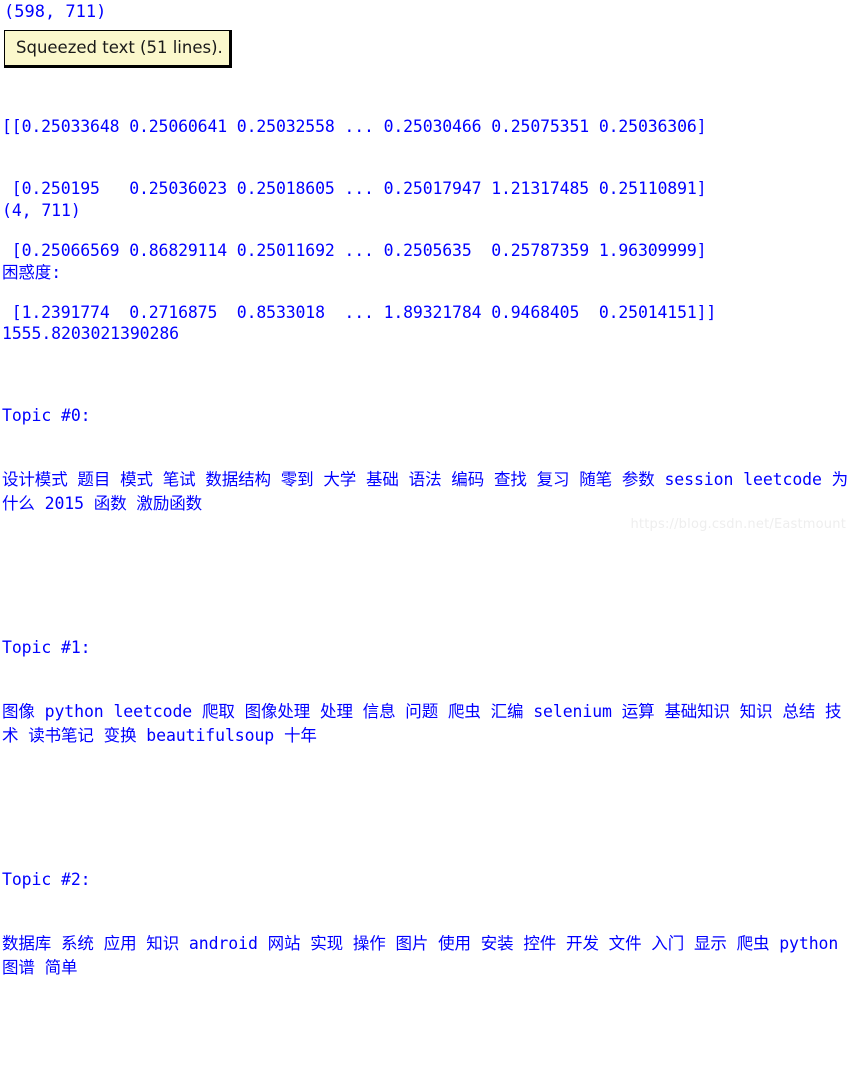  I want to click on squeezed-text-banner: Squeezed text (51 lines)., so click(118, 49).